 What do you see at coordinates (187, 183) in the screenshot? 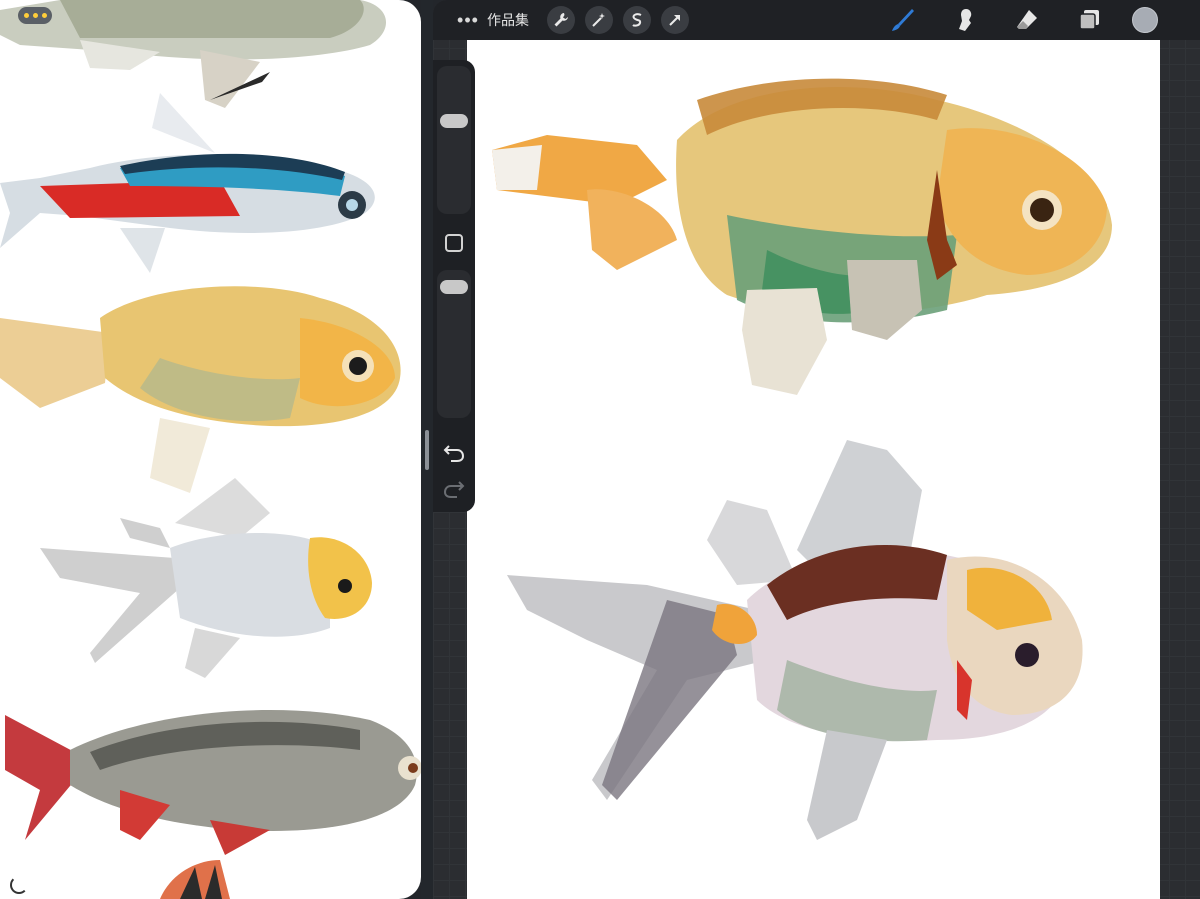
I see `fish-image-neon-tetra` at bounding box center [187, 183].